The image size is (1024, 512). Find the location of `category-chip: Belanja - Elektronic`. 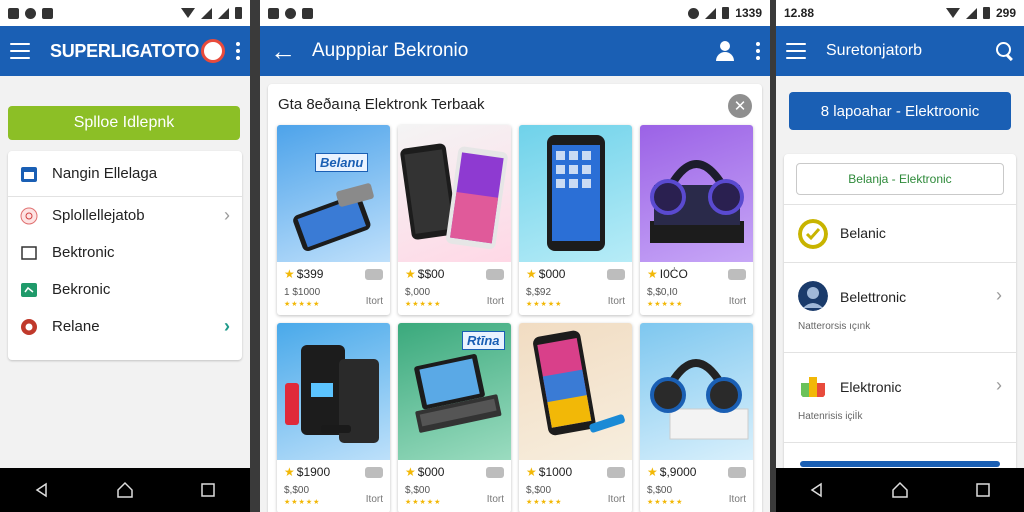

category-chip: Belanja - Elektronic is located at coordinates (900, 179).